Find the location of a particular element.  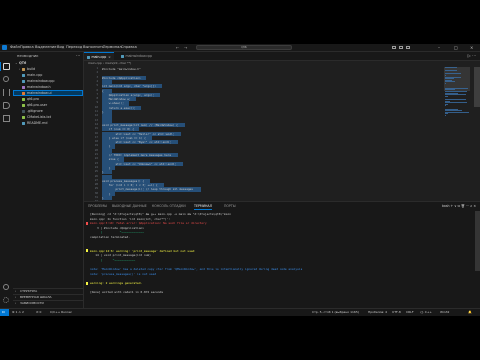

minimize-icon: – is located at coordinates (439, 47).